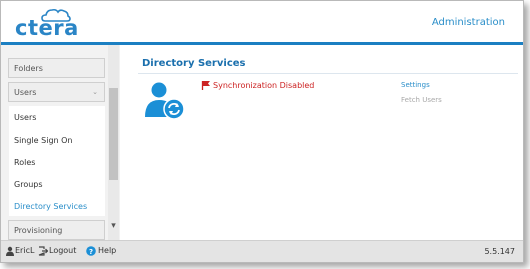 This screenshot has width=530, height=269. What do you see at coordinates (262, 251) in the screenshot?
I see `footer-bar: EricL Logout ? Help 5.5.147` at bounding box center [262, 251].